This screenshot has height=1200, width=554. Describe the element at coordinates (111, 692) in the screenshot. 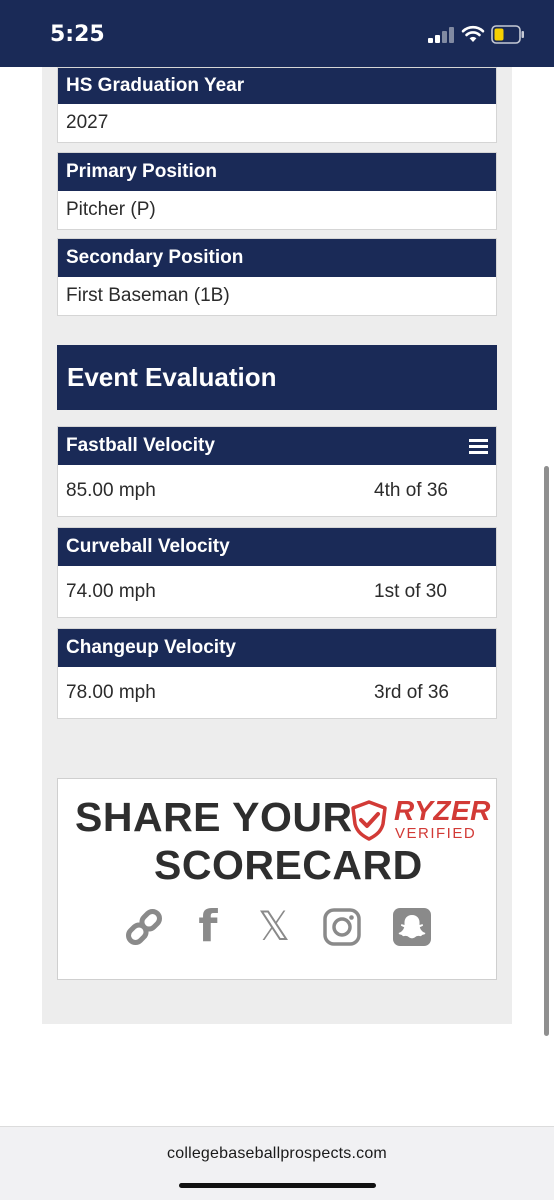

I see `metric-value: 78.00 mph` at that location.